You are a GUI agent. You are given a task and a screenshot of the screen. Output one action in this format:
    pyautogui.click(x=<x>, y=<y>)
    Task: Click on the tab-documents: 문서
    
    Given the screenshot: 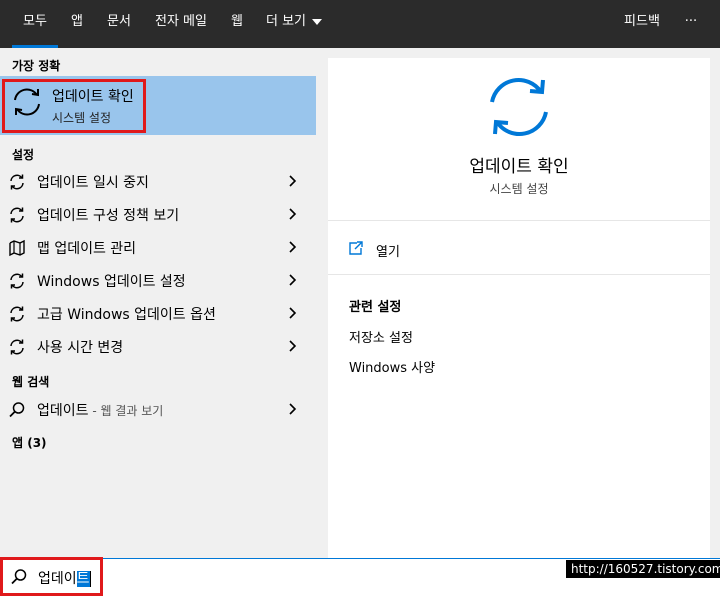 What is the action you would take?
    pyautogui.click(x=119, y=24)
    